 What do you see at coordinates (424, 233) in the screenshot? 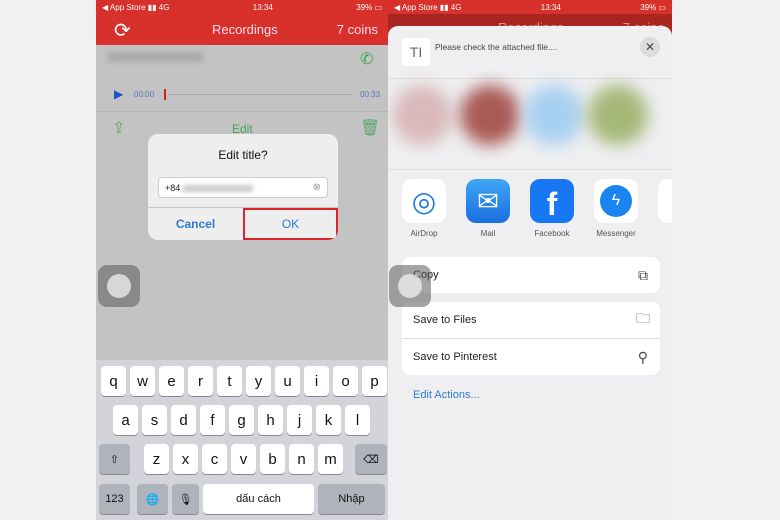
I see `app-label: AirDrop` at bounding box center [424, 233].